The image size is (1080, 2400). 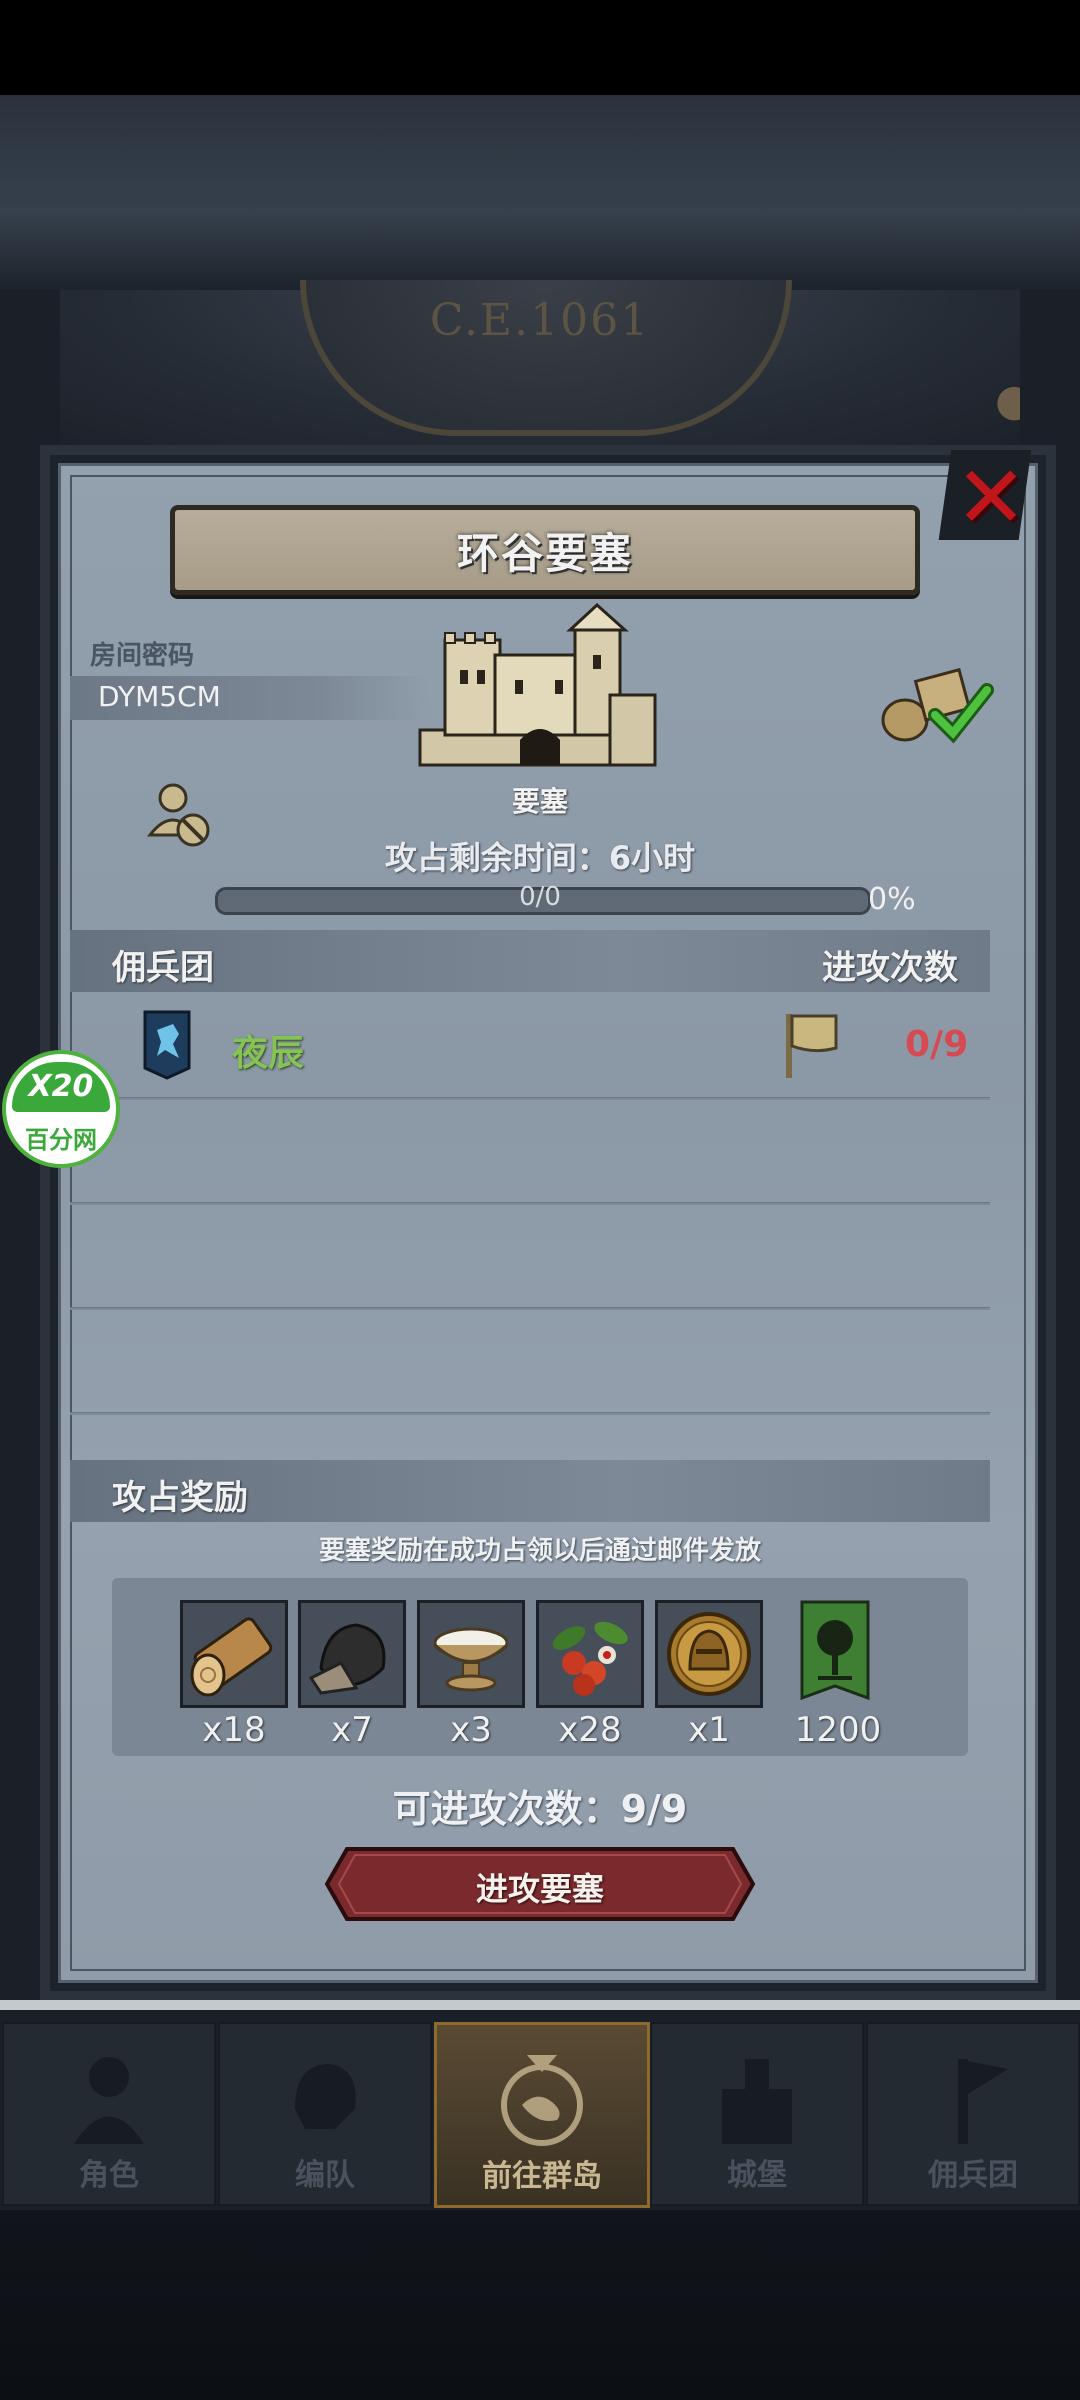 I want to click on watermark-logo: X20 百分网, so click(x=61, y=1109).